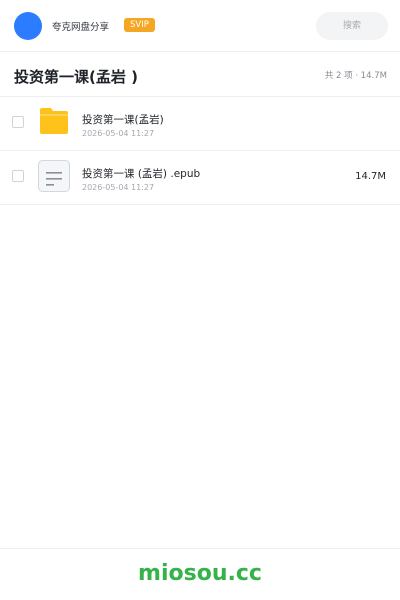 This screenshot has height=600, width=400. Describe the element at coordinates (355, 76) in the screenshot. I see `folder-summary: 共 2 项 · 14.7M` at that location.